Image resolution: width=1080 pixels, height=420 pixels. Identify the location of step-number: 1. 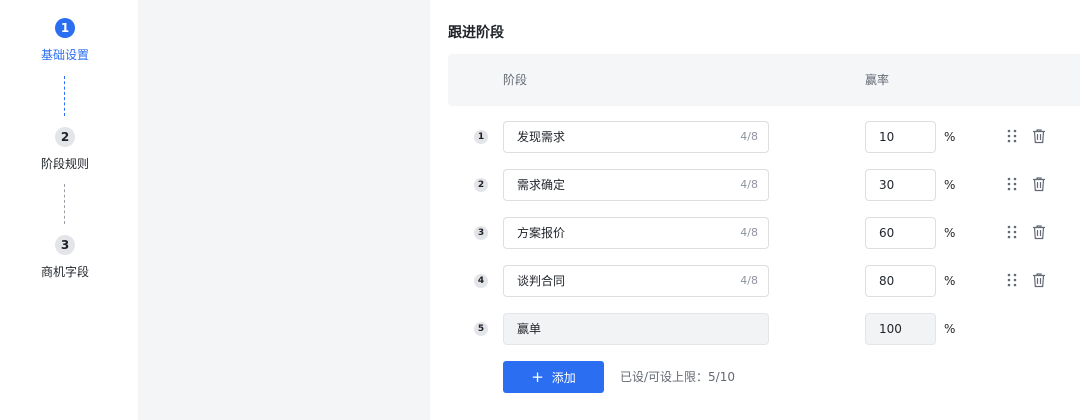
(65, 28).